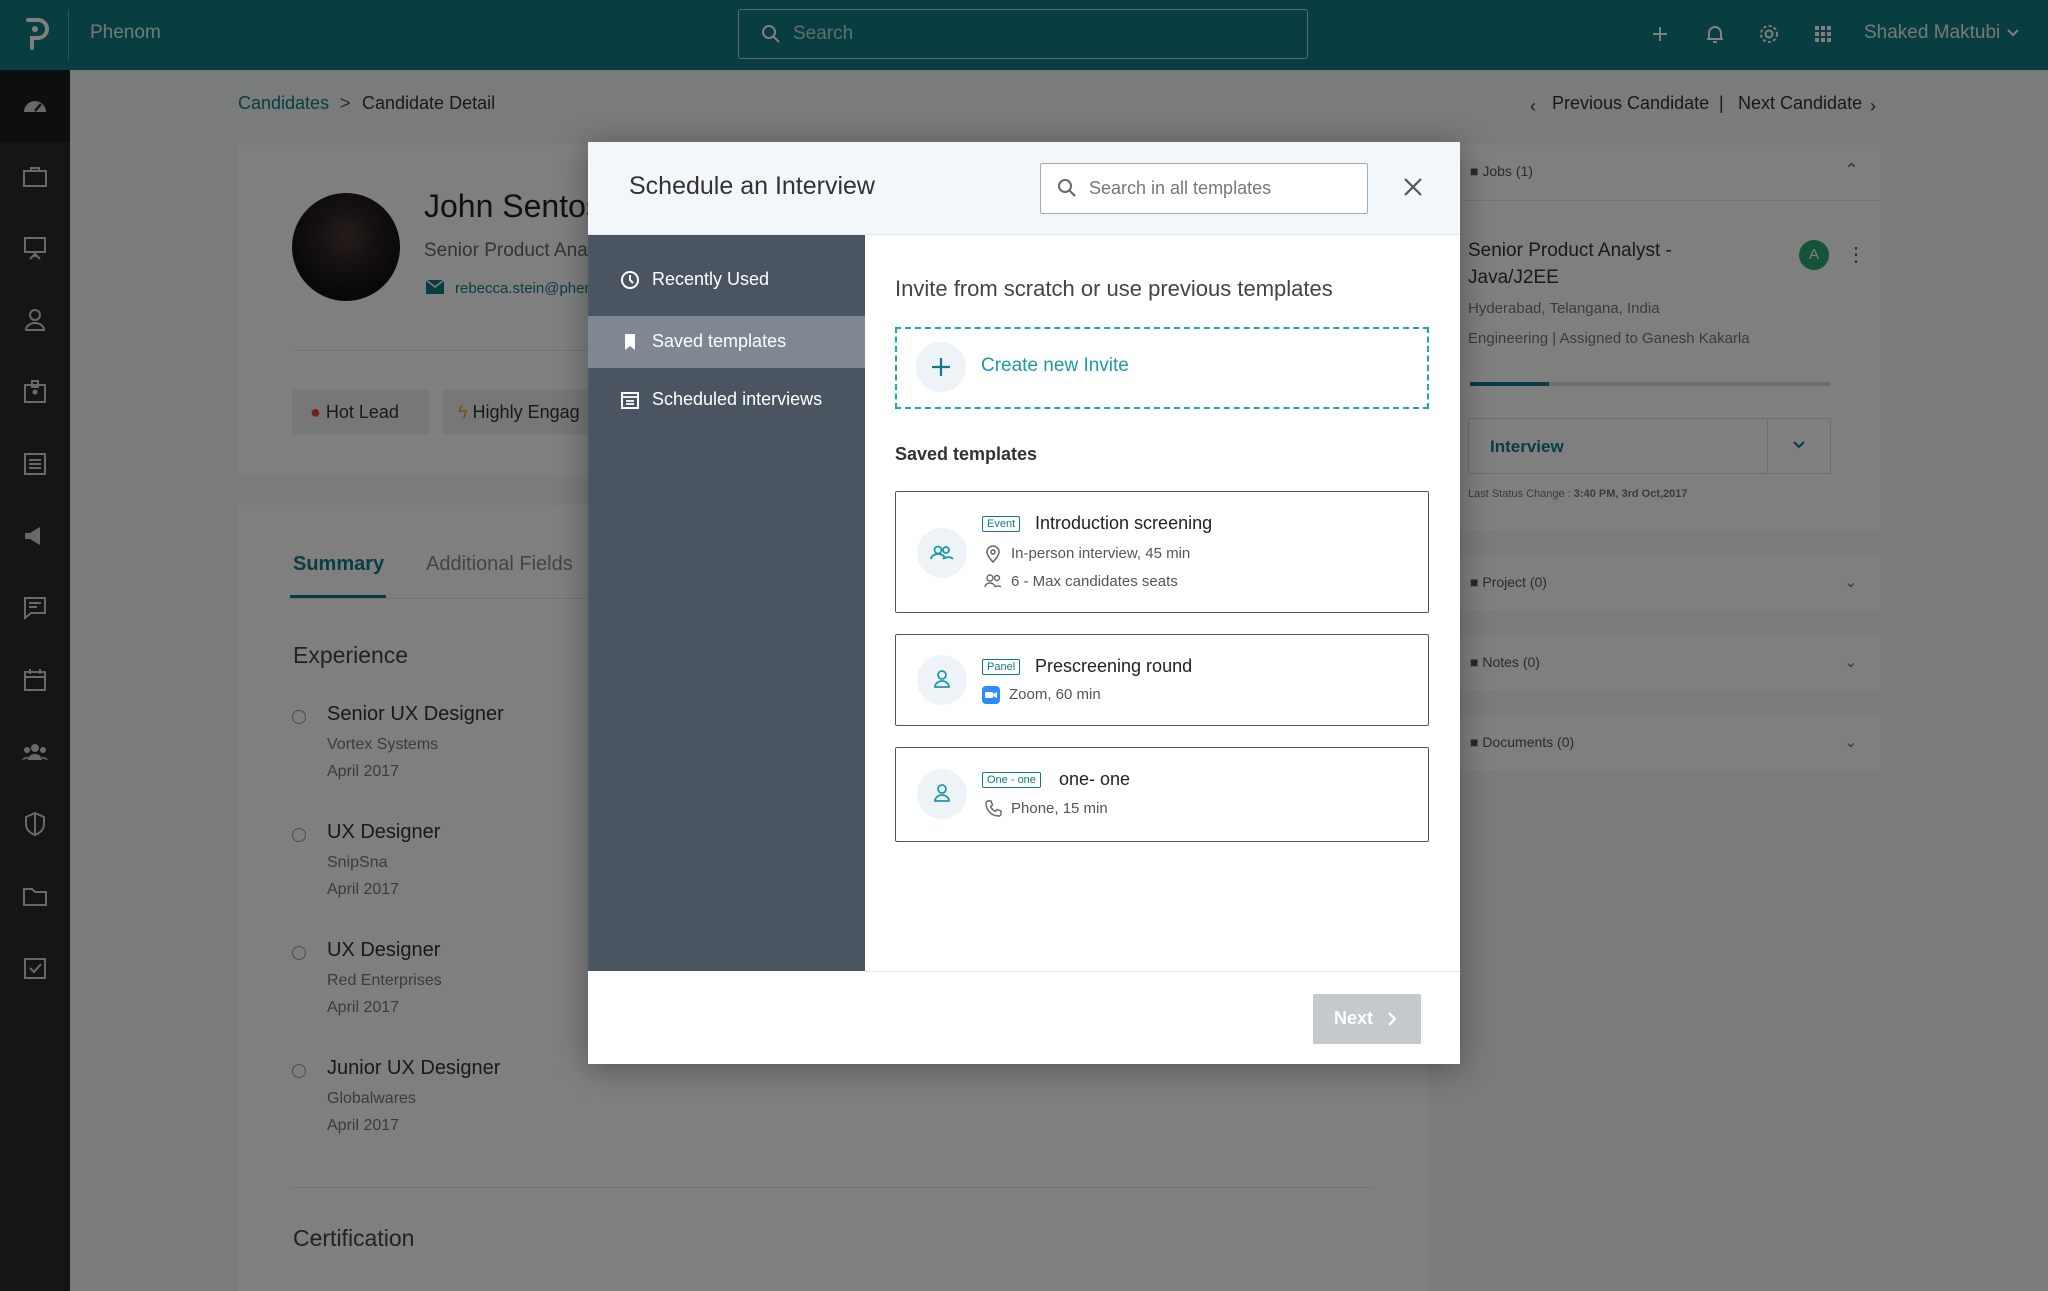 The height and width of the screenshot is (1291, 2048). What do you see at coordinates (630, 280) in the screenshot?
I see `clock-icon` at bounding box center [630, 280].